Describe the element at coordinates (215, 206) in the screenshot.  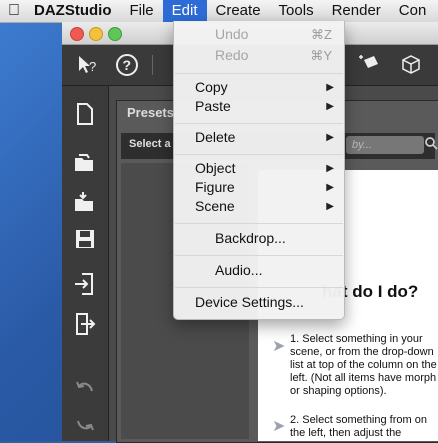
I see `menu-item-label: Scene` at that location.